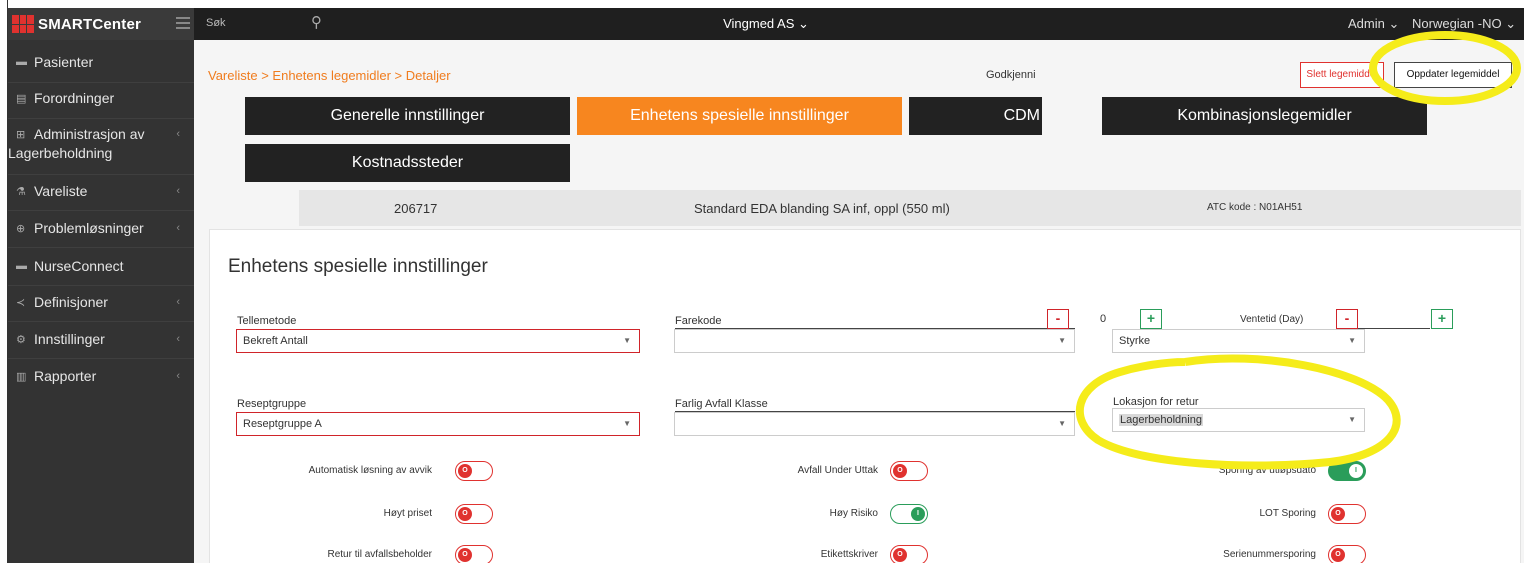  What do you see at coordinates (739, 116) in the screenshot?
I see `tab-unit-special-settings: Enhetens spesielle innstillinger` at bounding box center [739, 116].